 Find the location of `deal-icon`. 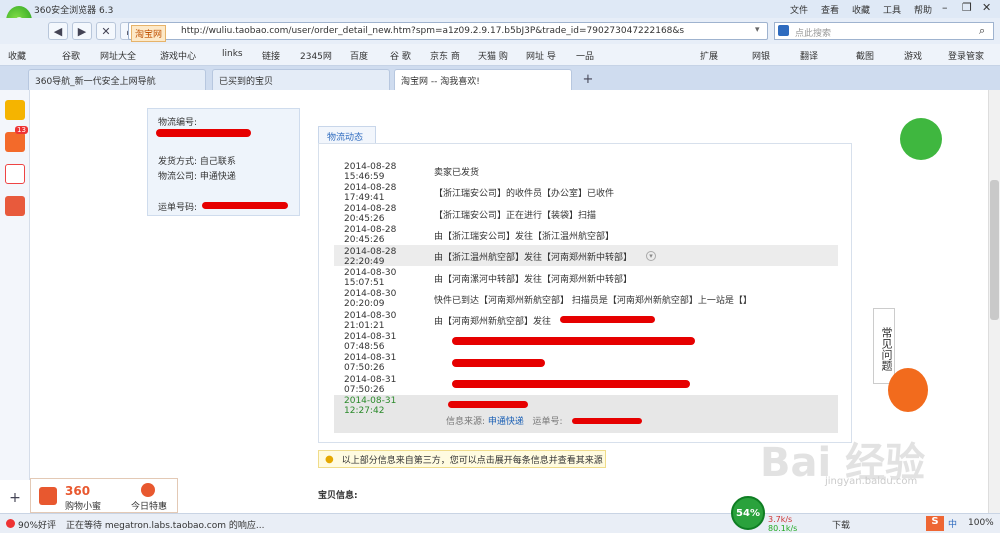

deal-icon is located at coordinates (148, 490).